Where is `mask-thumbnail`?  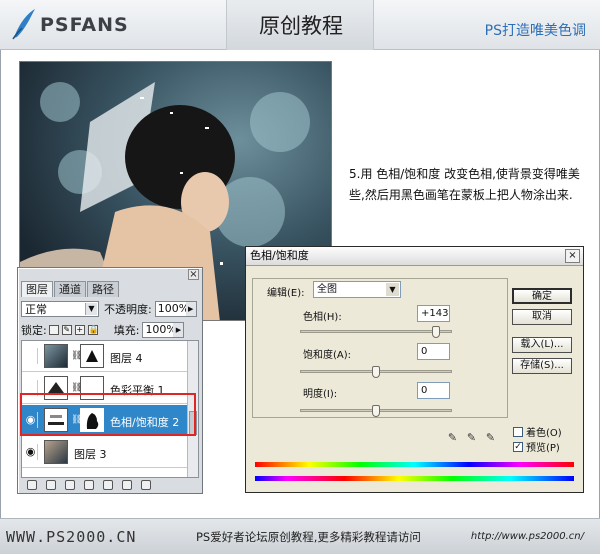
mask-thumbnail is located at coordinates (92, 356).